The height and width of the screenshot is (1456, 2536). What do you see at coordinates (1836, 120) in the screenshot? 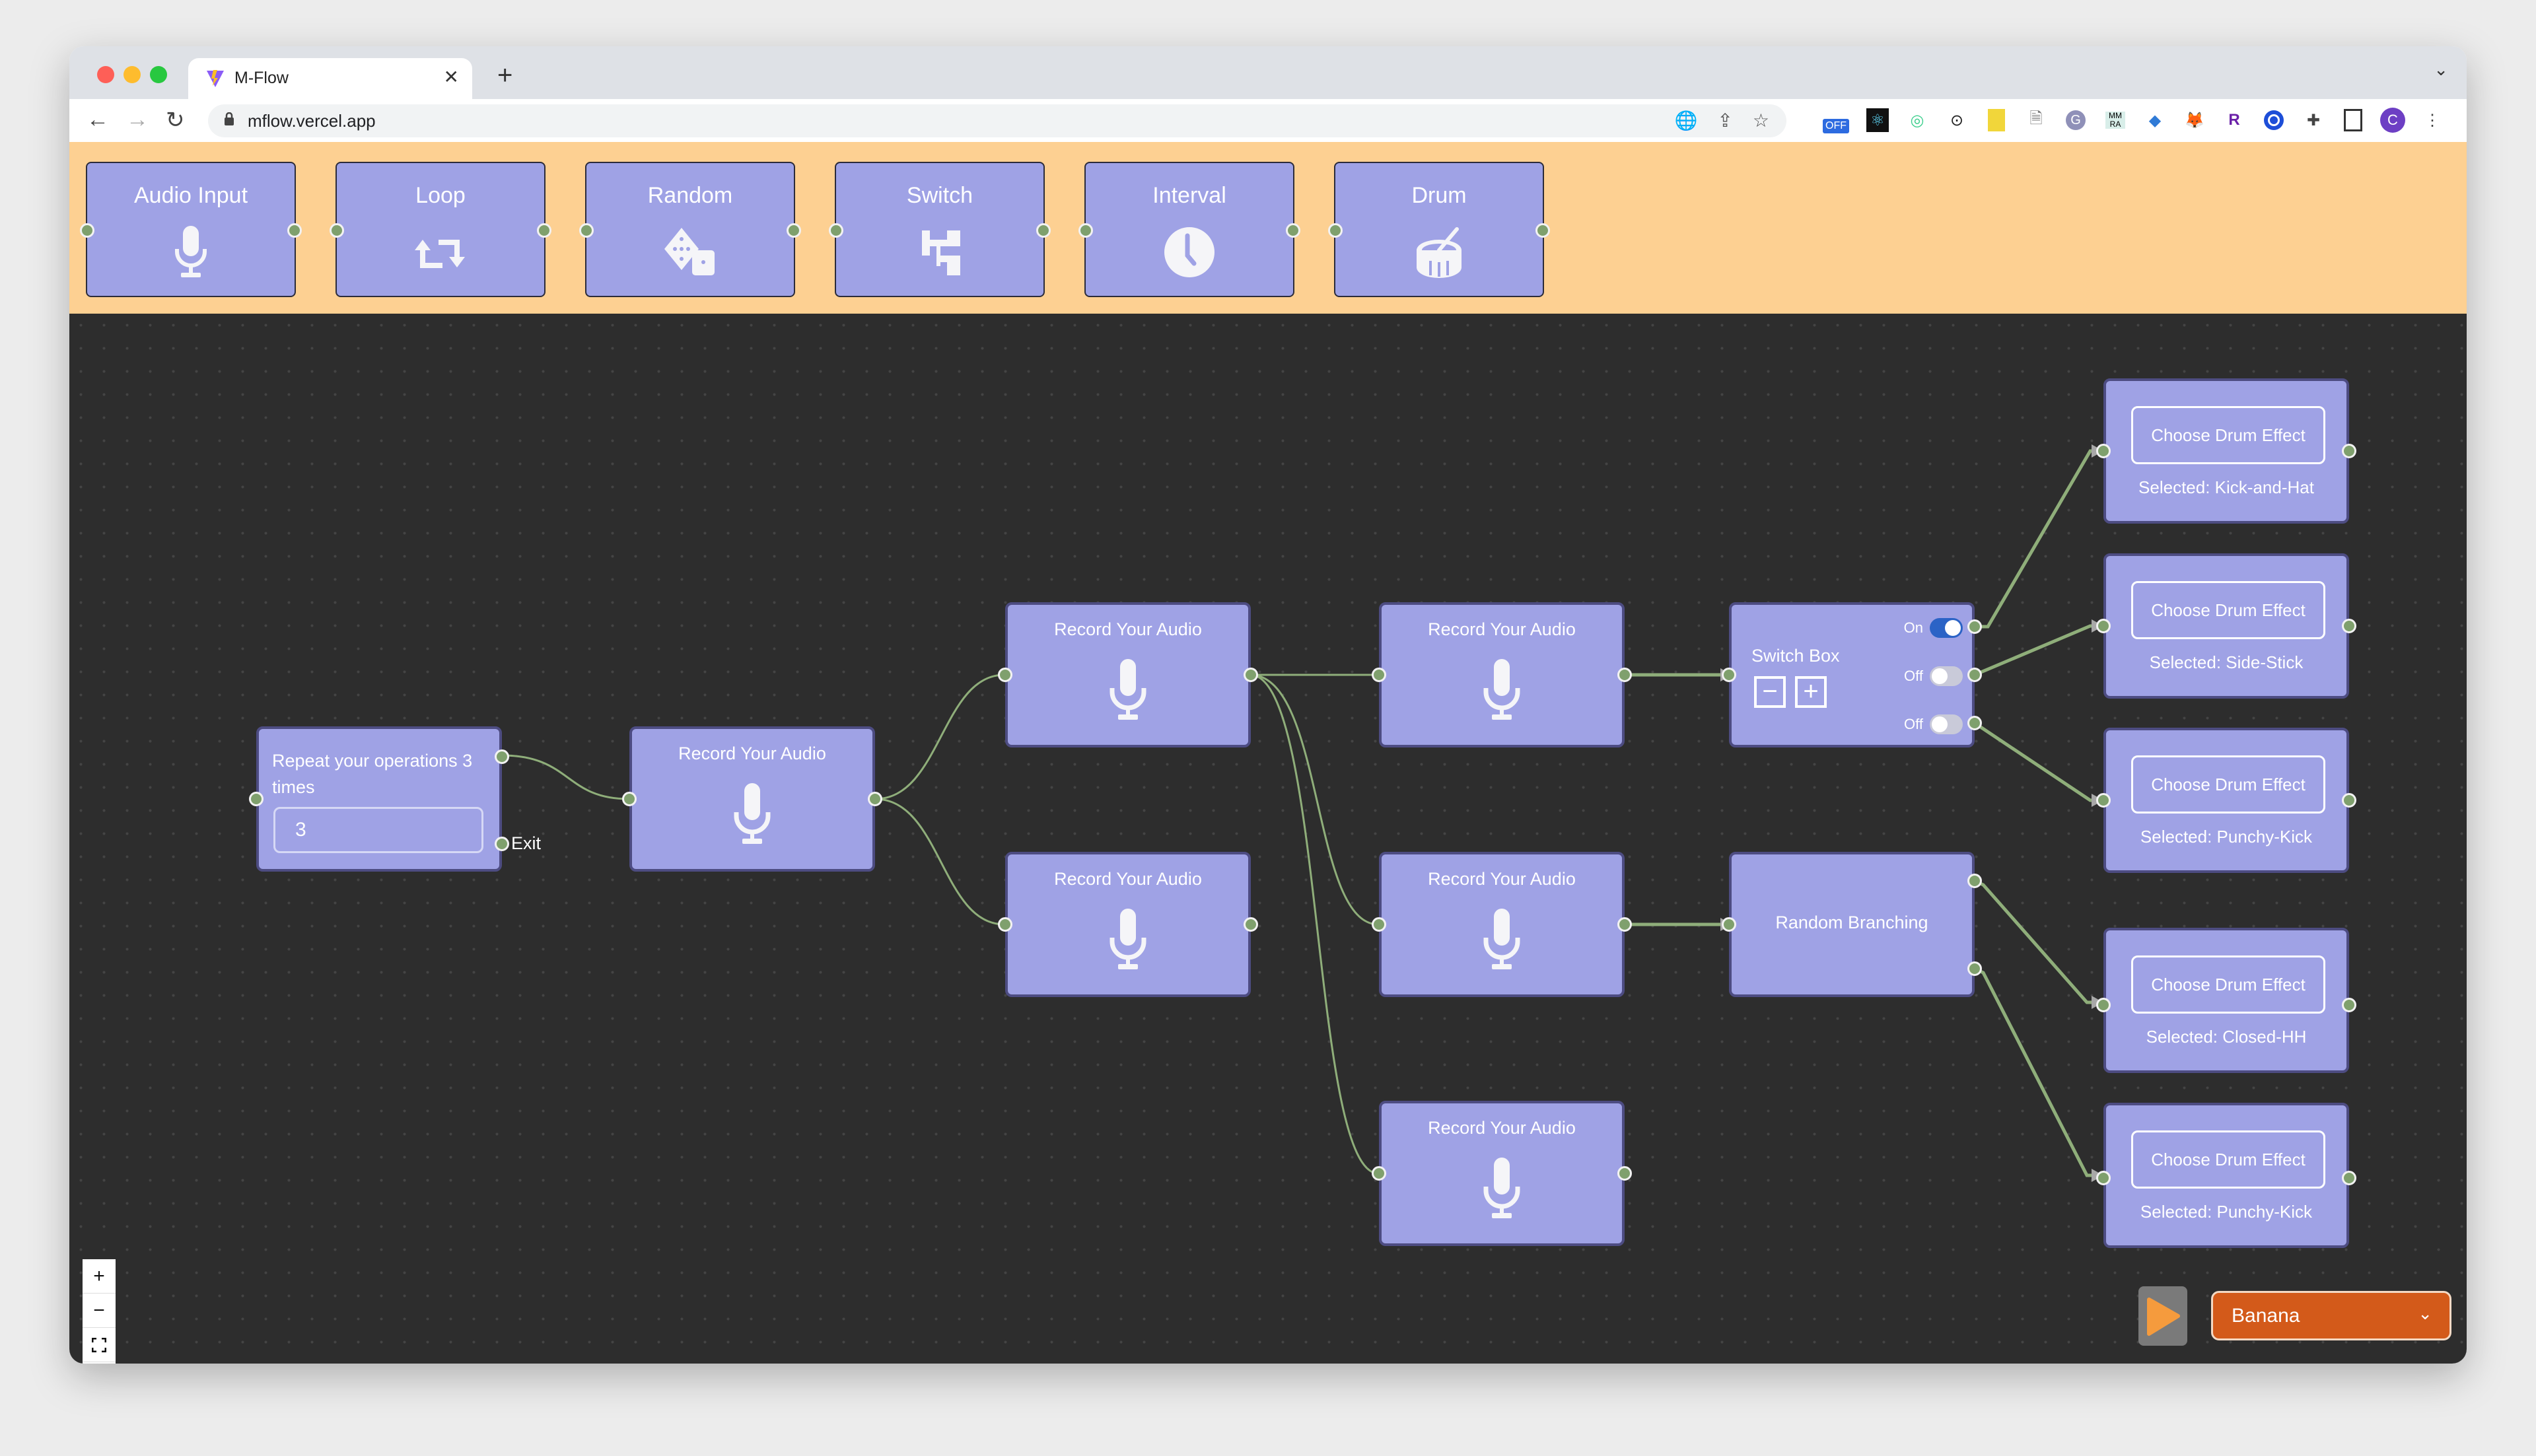
I see `off-badge-extension-icon: OFF` at bounding box center [1836, 120].